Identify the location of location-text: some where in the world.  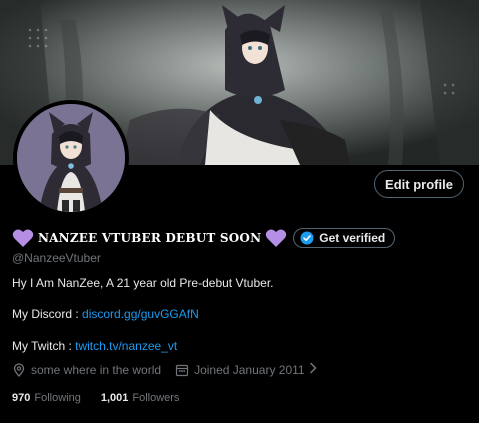
(96, 369).